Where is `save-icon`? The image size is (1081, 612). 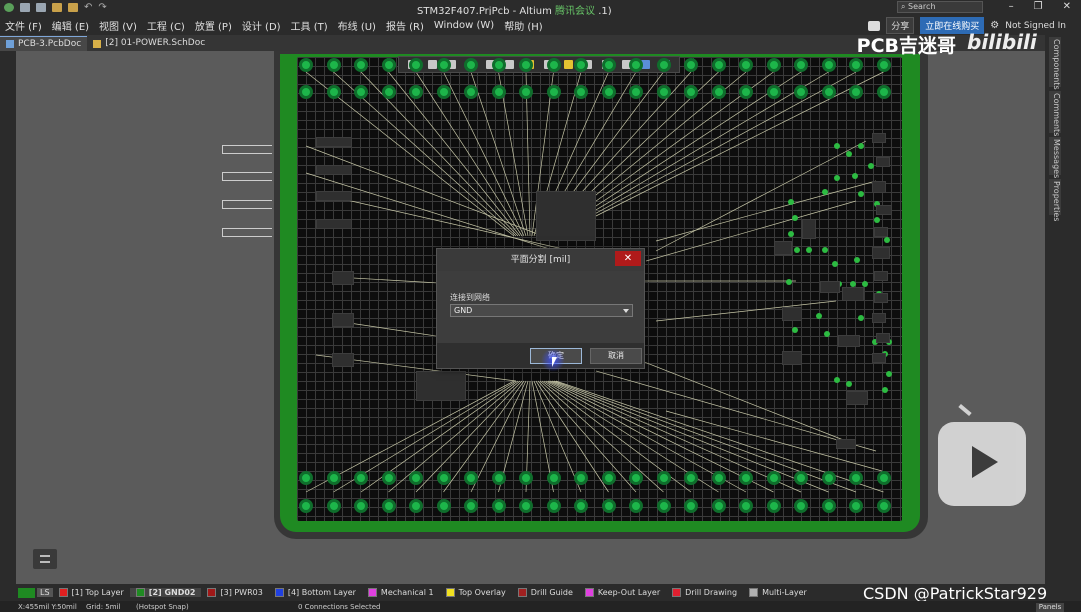 save-icon is located at coordinates (25, 7).